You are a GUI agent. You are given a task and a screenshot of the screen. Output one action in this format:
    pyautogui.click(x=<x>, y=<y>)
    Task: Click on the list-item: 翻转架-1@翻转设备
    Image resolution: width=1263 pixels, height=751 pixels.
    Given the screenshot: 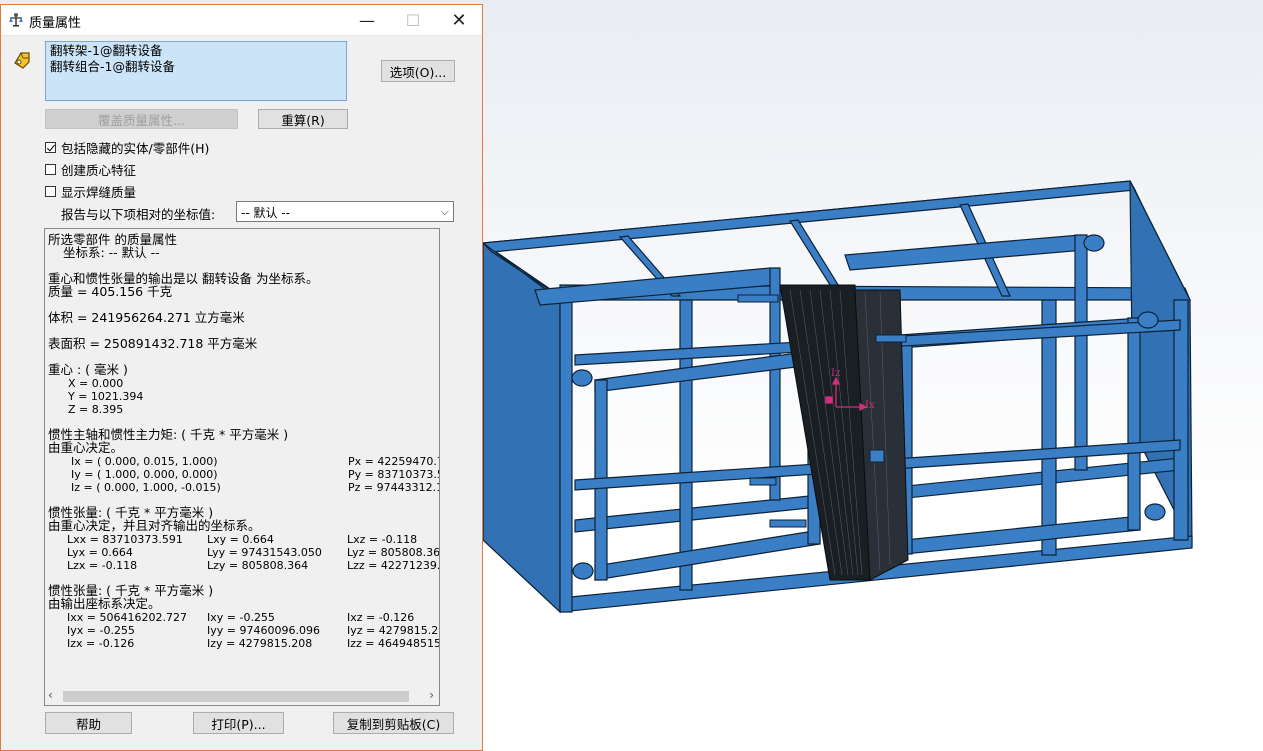 What is the action you would take?
    pyautogui.click(x=196, y=51)
    